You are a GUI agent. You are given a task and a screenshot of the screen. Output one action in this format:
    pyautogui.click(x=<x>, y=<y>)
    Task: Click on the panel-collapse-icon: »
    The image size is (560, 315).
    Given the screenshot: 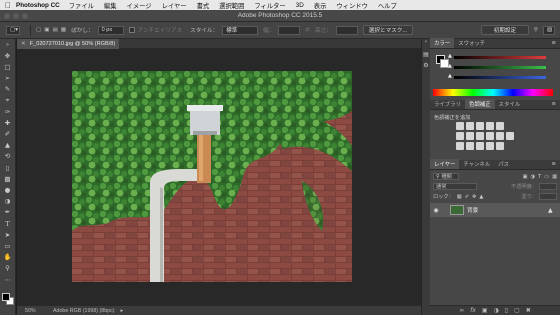 What is the action you would take?
    pyautogui.click(x=7, y=44)
    